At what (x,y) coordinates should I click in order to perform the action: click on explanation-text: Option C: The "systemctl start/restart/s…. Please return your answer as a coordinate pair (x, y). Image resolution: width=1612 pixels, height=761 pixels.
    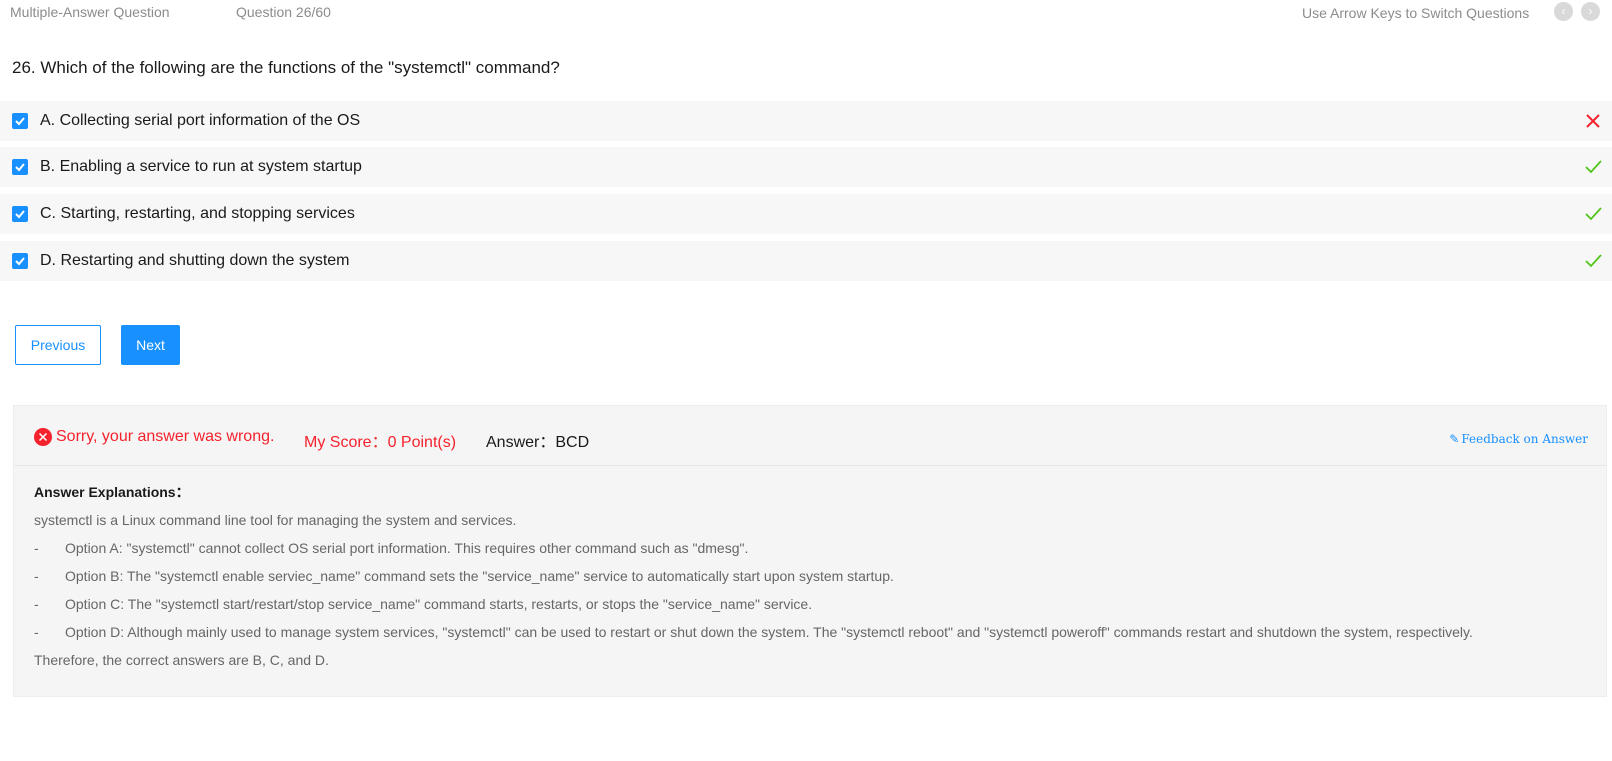
    Looking at the image, I should click on (439, 604).